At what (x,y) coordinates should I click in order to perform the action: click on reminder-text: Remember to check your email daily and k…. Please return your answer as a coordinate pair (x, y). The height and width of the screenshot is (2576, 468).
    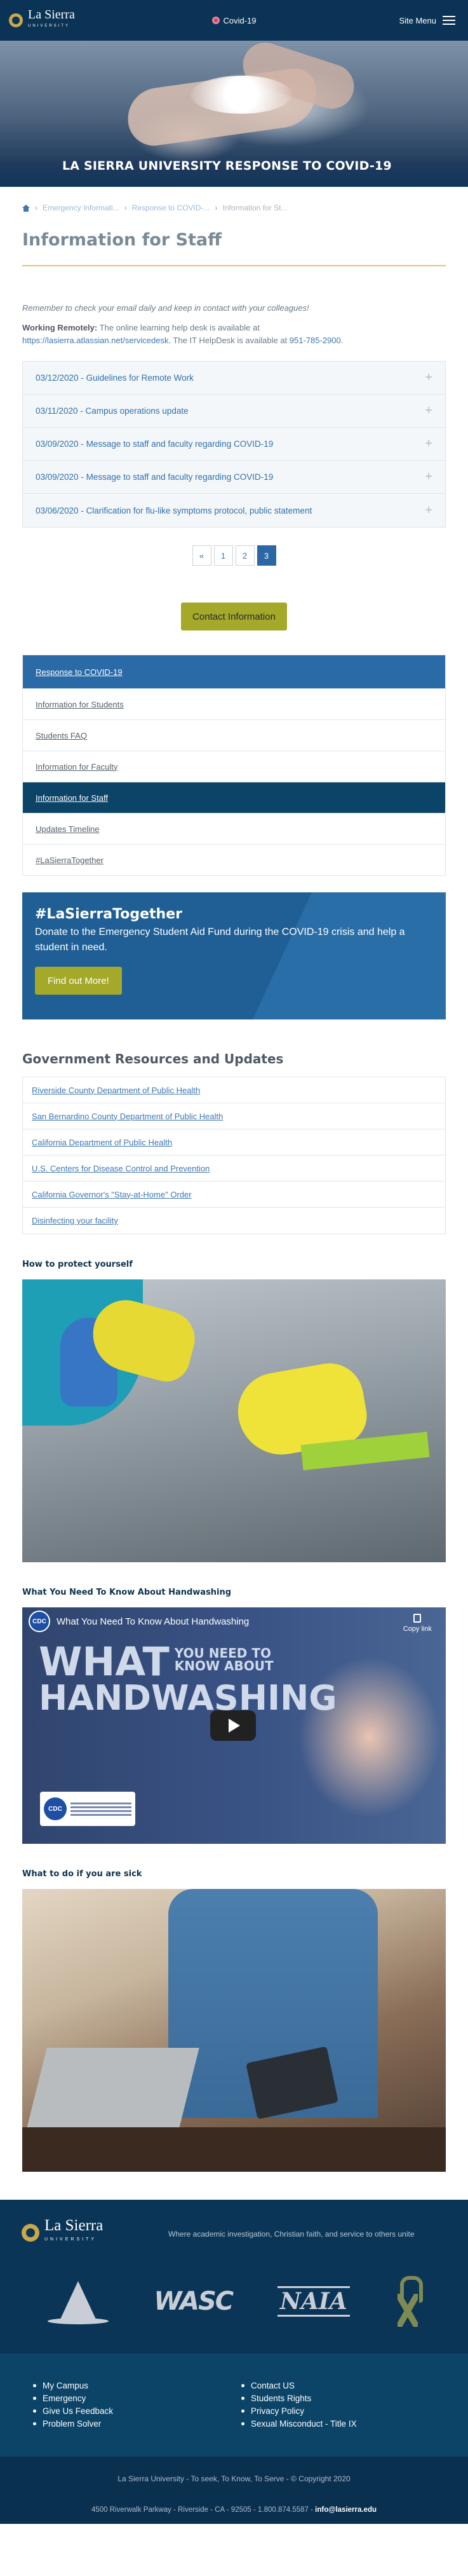
    Looking at the image, I should click on (165, 308).